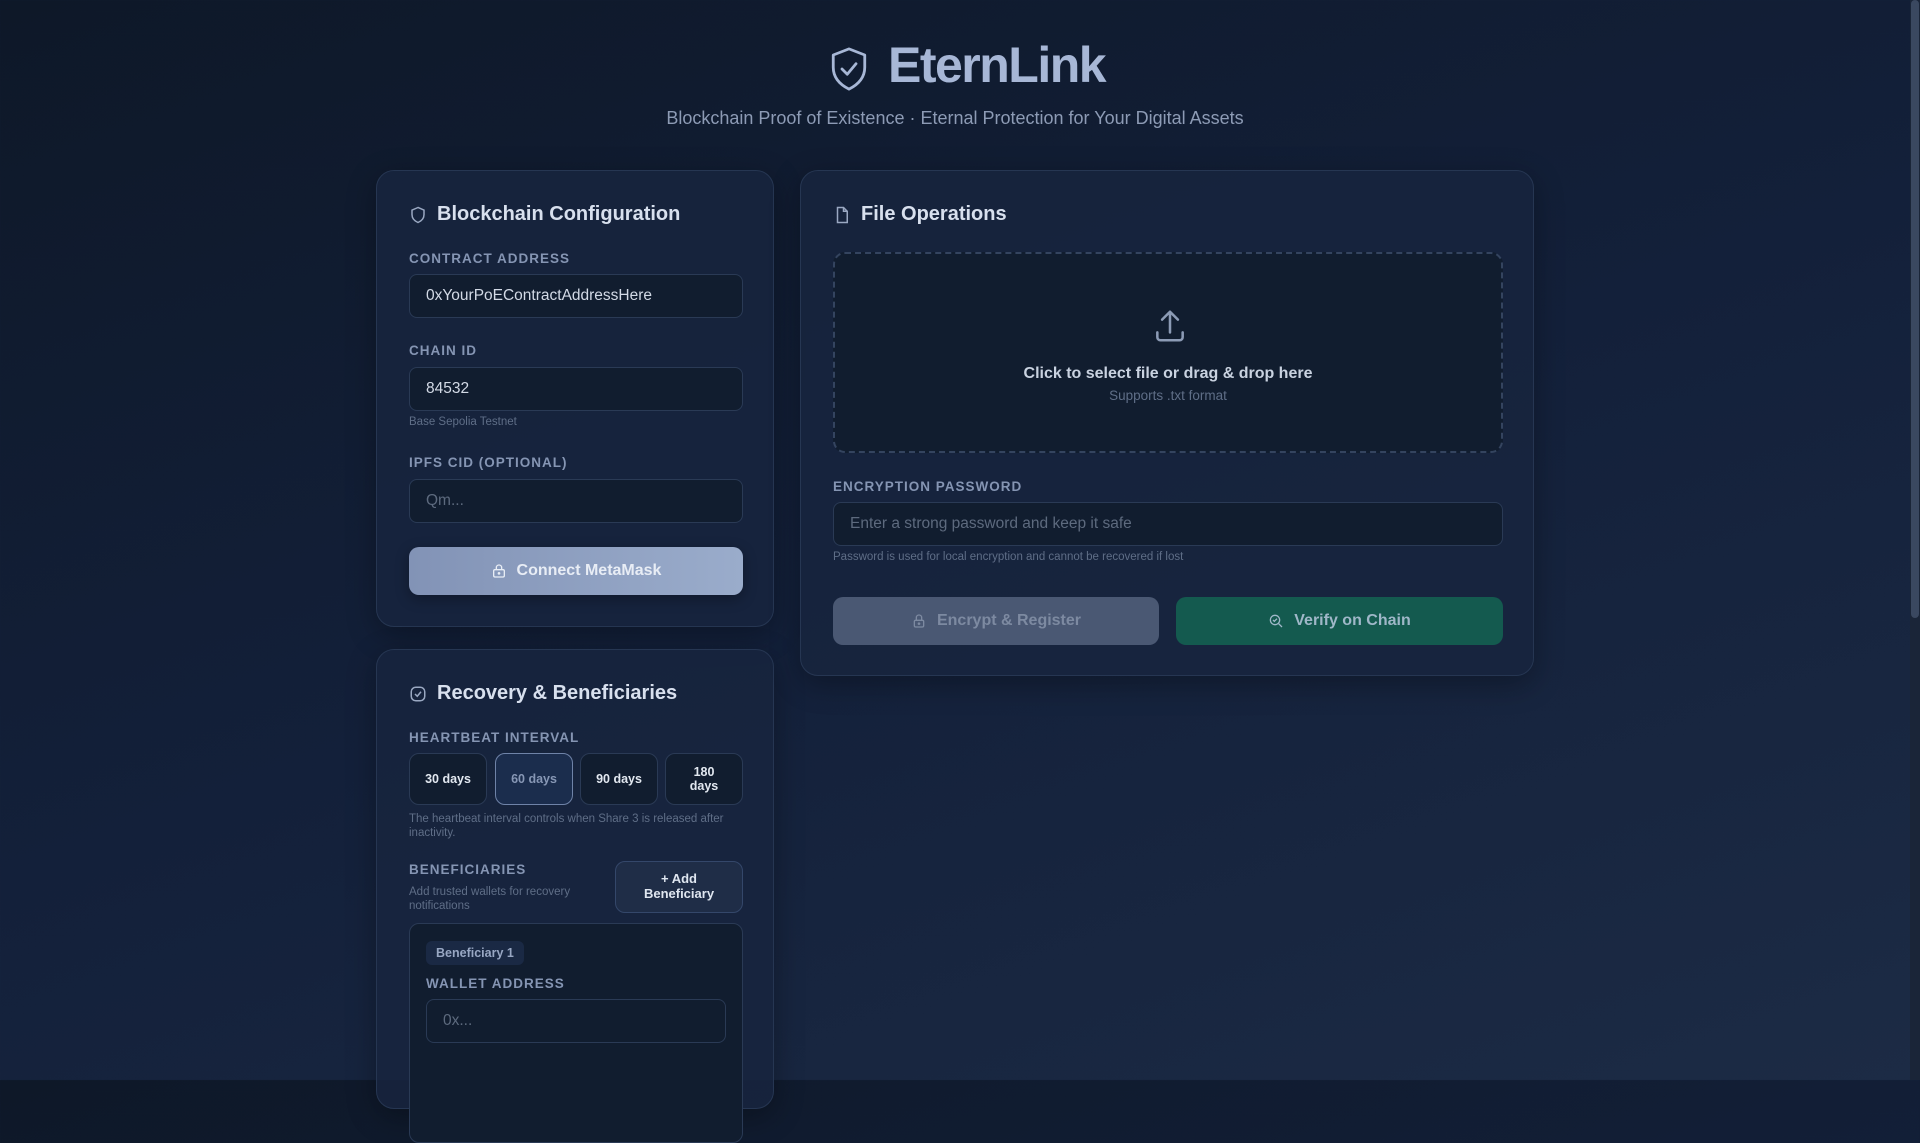 The image size is (1920, 1143). I want to click on check-badge-icon, so click(418, 693).